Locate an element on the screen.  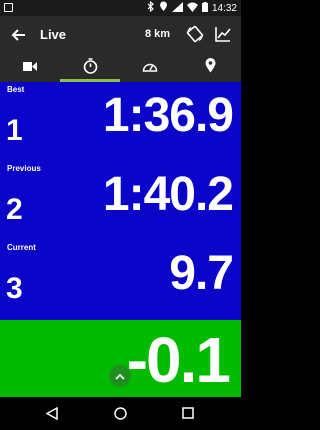
notification-icon is located at coordinates (8, 7).